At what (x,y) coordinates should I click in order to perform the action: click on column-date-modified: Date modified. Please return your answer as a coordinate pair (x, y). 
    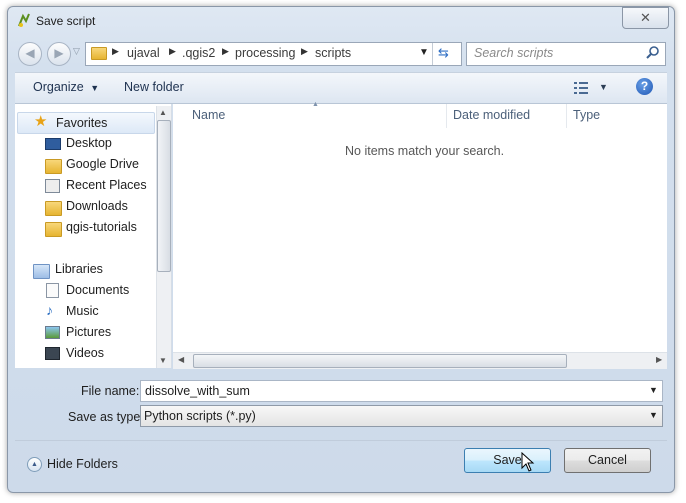
    Looking at the image, I should click on (491, 115).